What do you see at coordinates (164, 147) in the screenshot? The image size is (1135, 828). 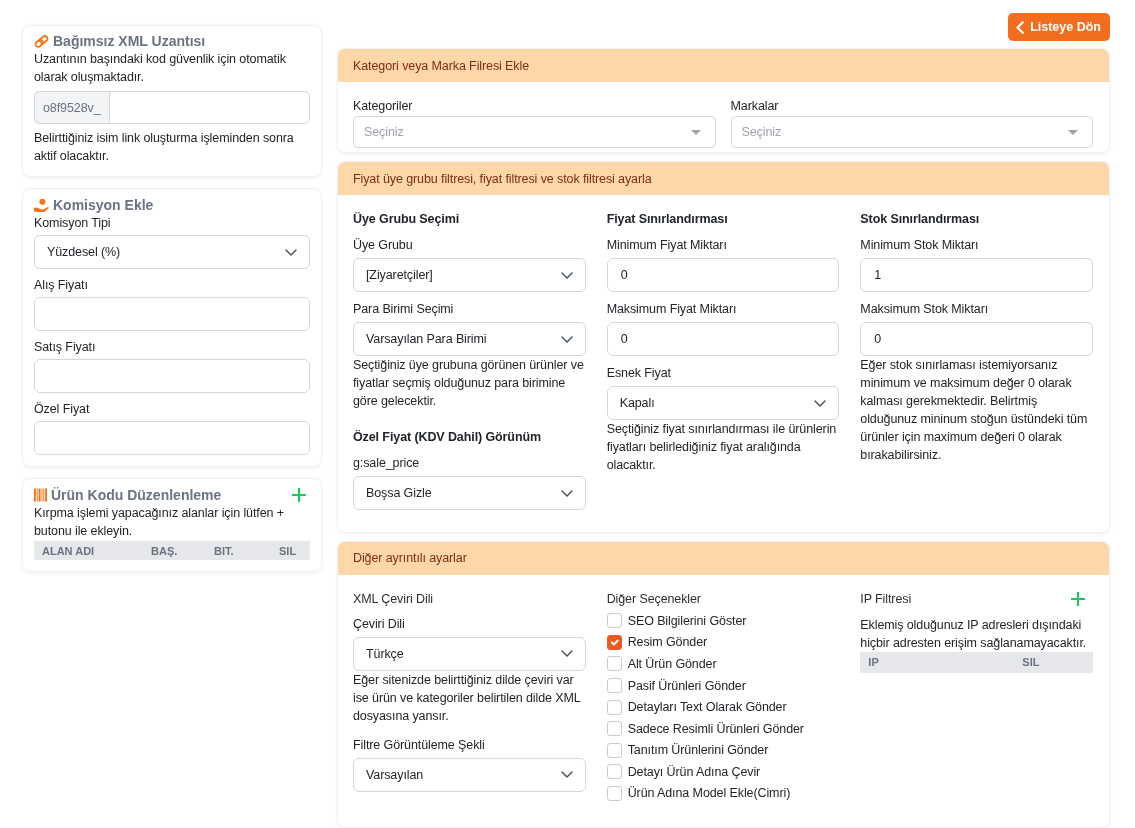 I see `help-text: Belirttiğiniz isim link oluşturma işleminden sonra aktif olacaktır.` at bounding box center [164, 147].